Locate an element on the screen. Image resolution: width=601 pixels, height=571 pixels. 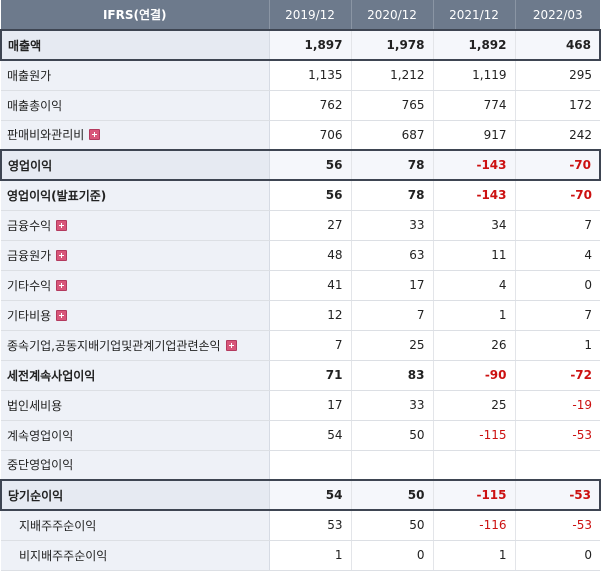
row-label-text: 기타비용 is located at coordinates (29, 315).